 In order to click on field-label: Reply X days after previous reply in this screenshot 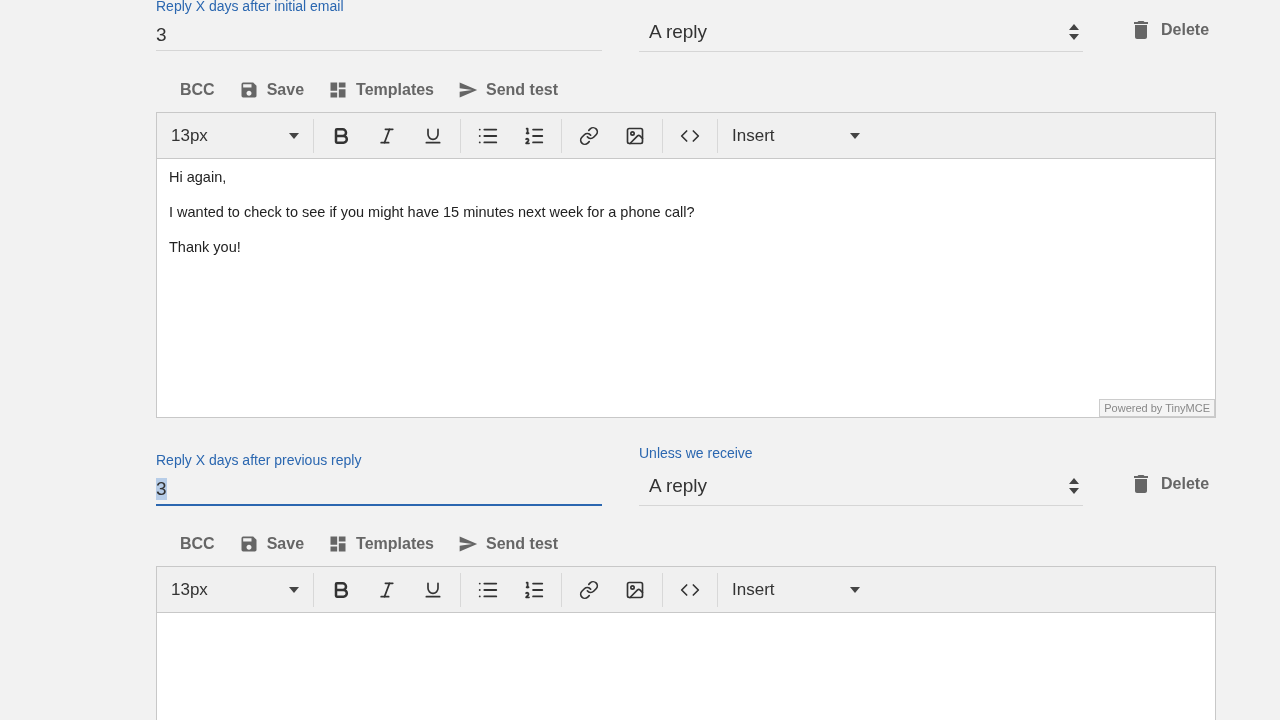, I will do `click(259, 460)`.